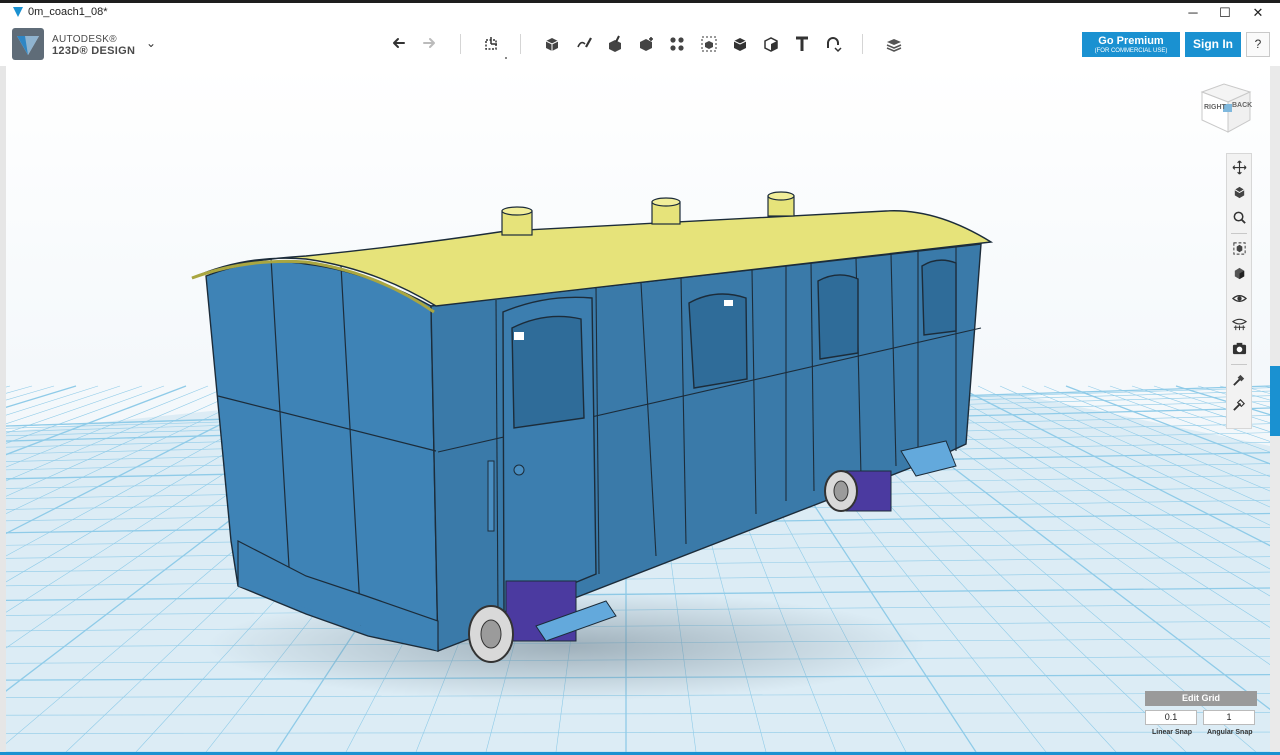 The image size is (1280, 755). I want to click on zoom-icon, so click(1239, 217).